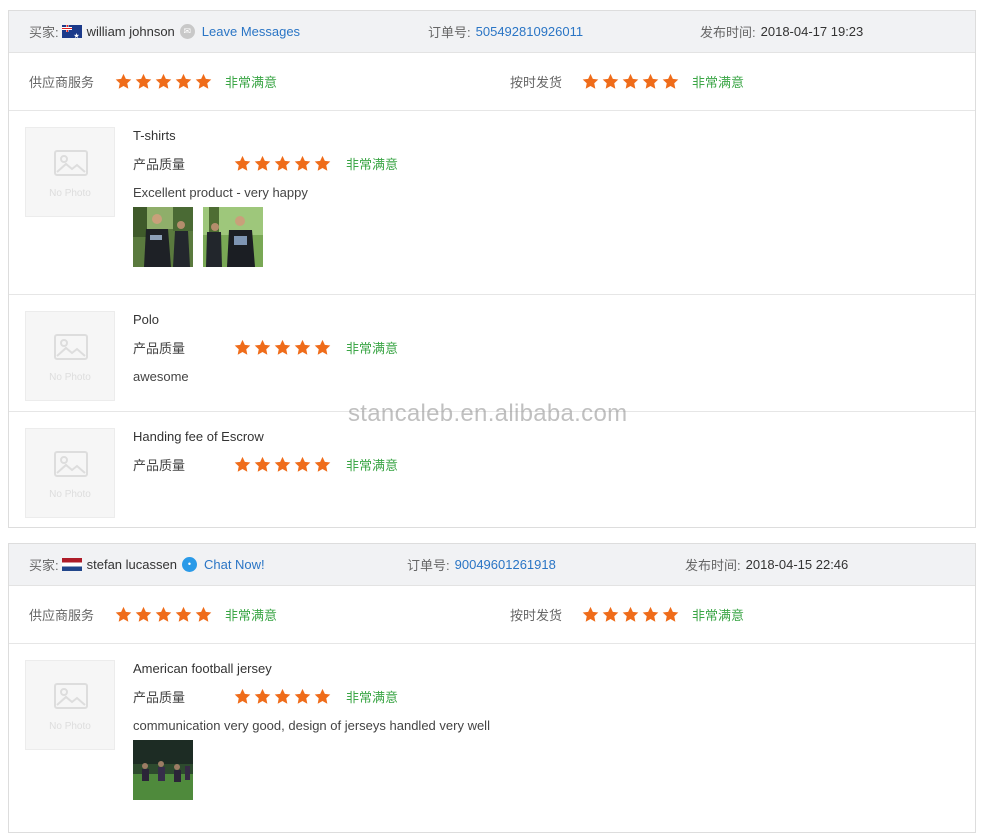  I want to click on on-time-delivery-stars, so click(632, 81).